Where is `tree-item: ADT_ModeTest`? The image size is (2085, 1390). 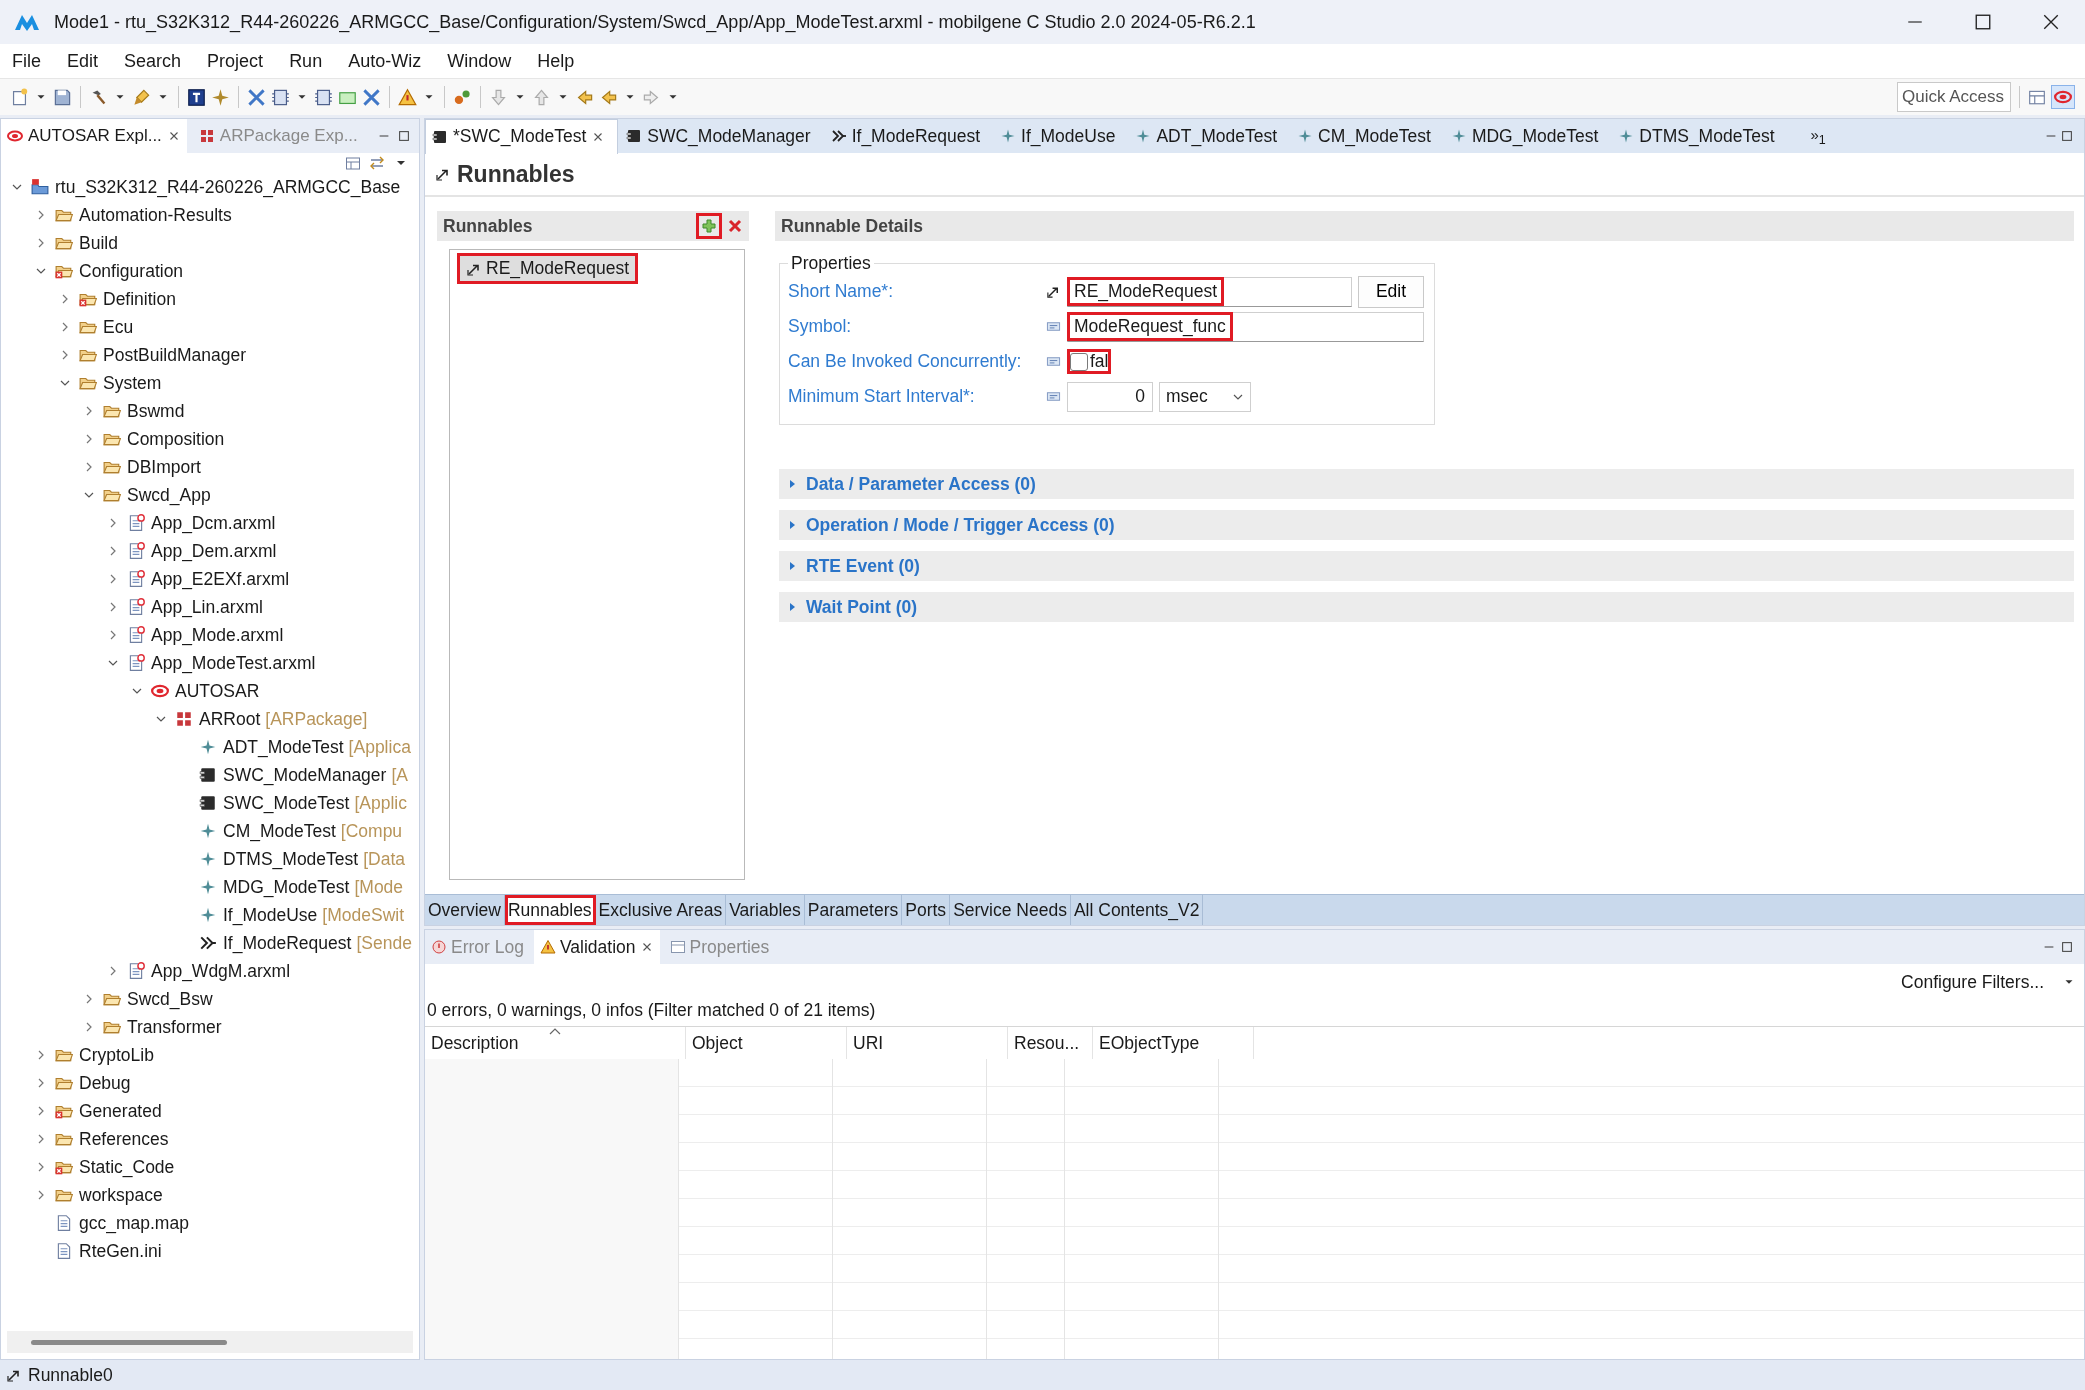
tree-item: ADT_ModeTest is located at coordinates (283, 747).